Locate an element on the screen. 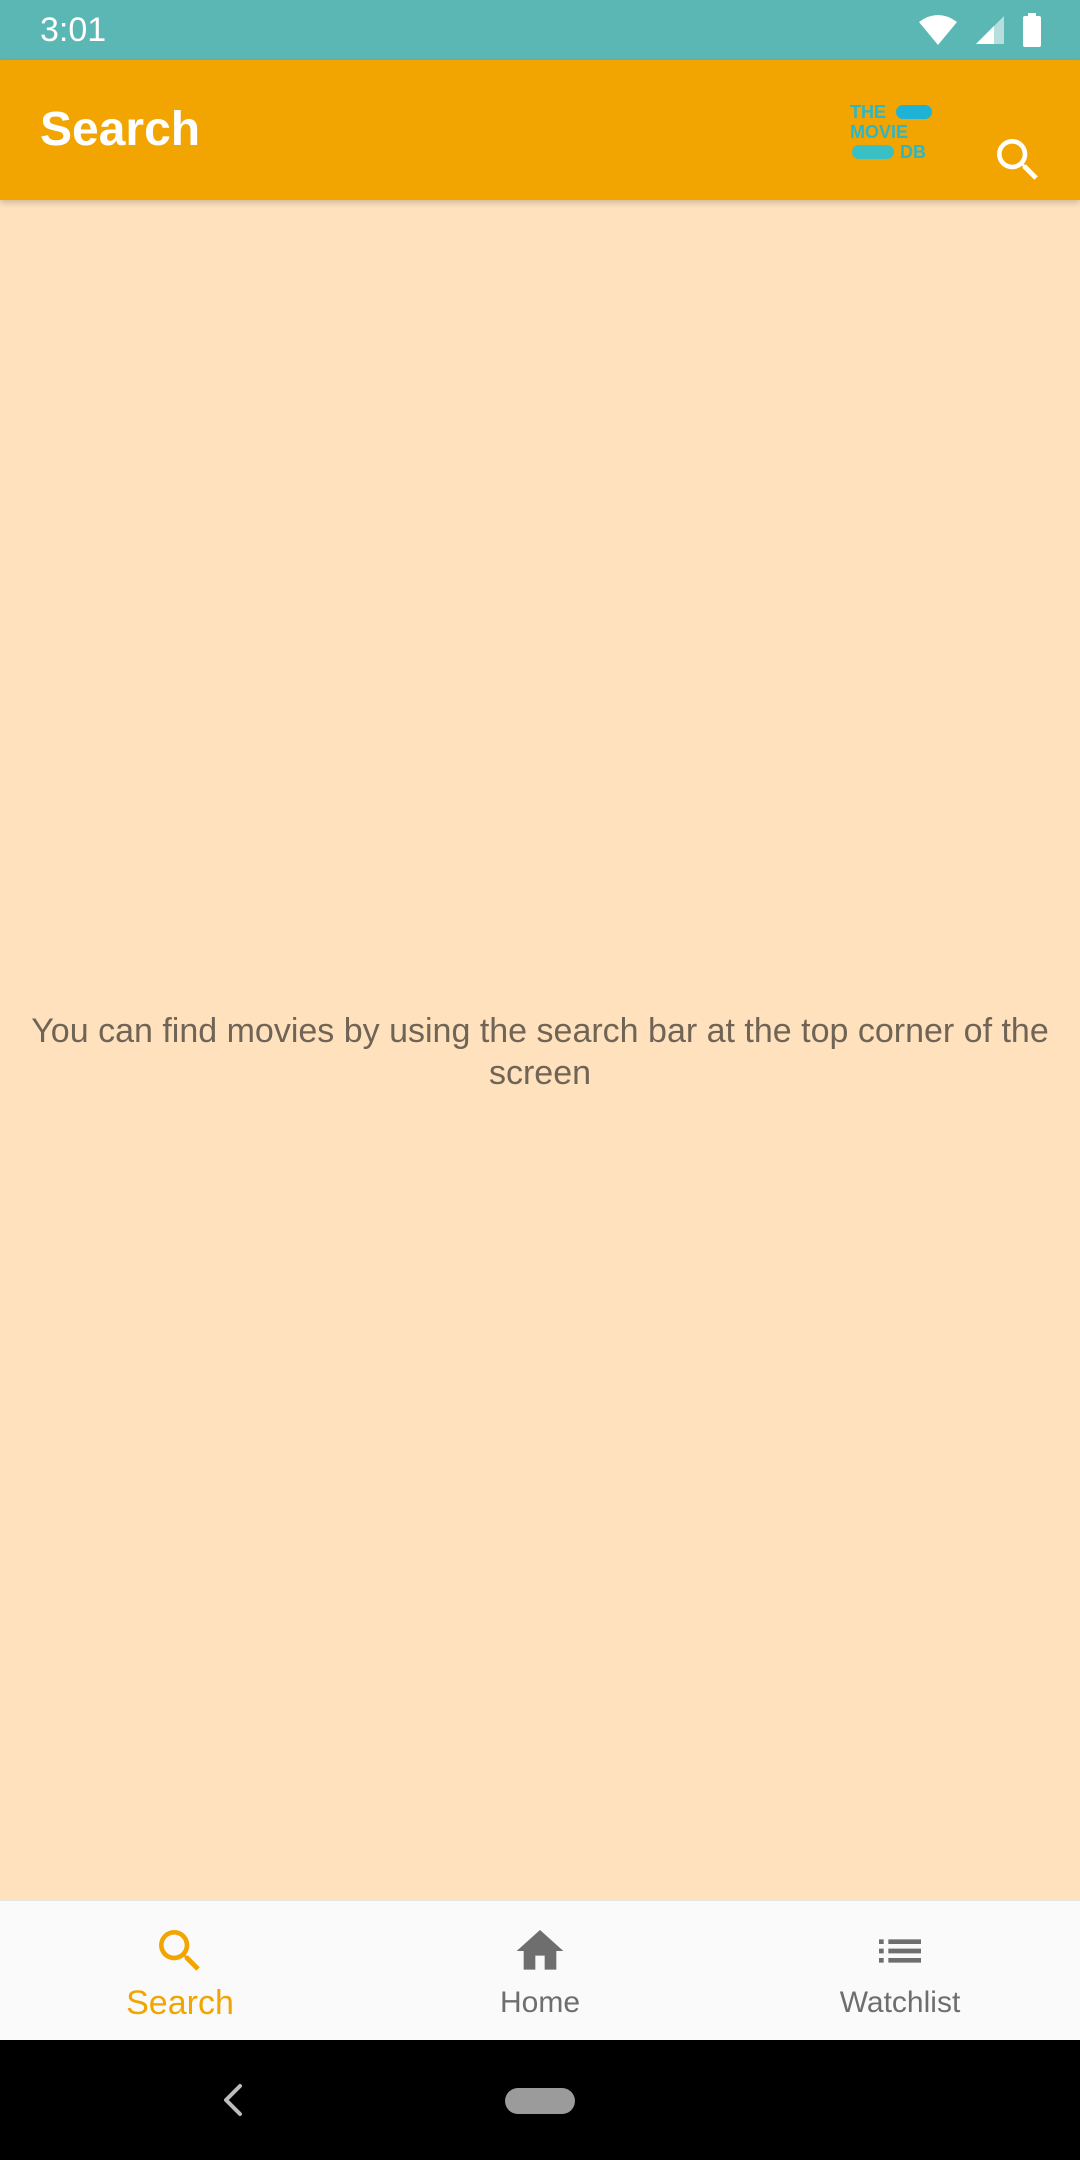 The image size is (1080, 2160). home-icon is located at coordinates (540, 1950).